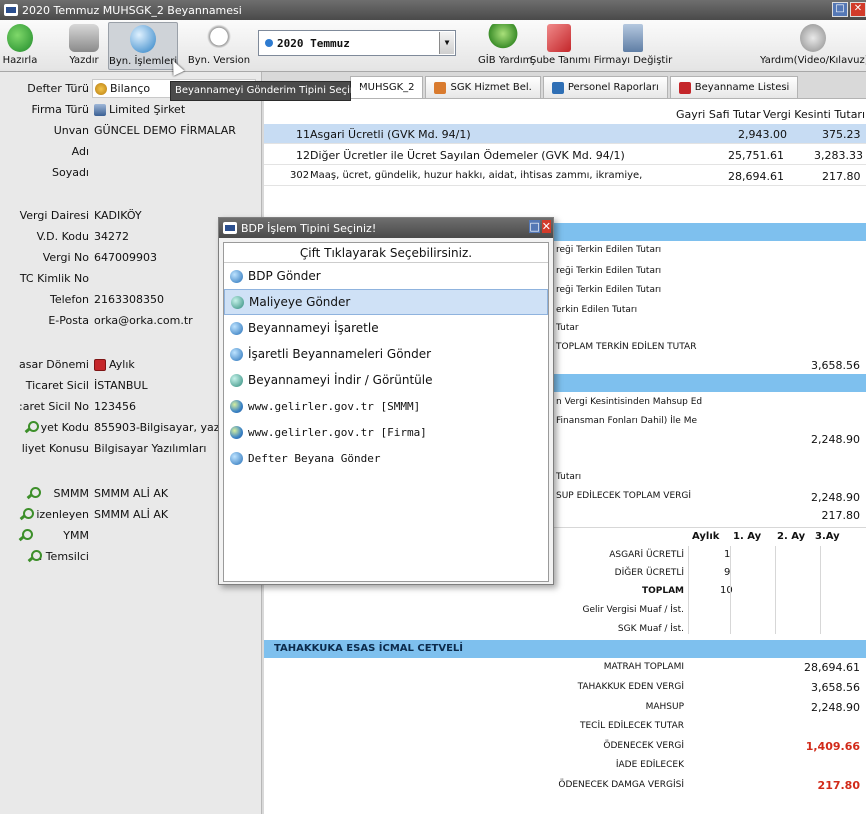 This screenshot has height=814, width=866. Describe the element at coordinates (503, 38) in the screenshot. I see `map-pin-icon` at that location.